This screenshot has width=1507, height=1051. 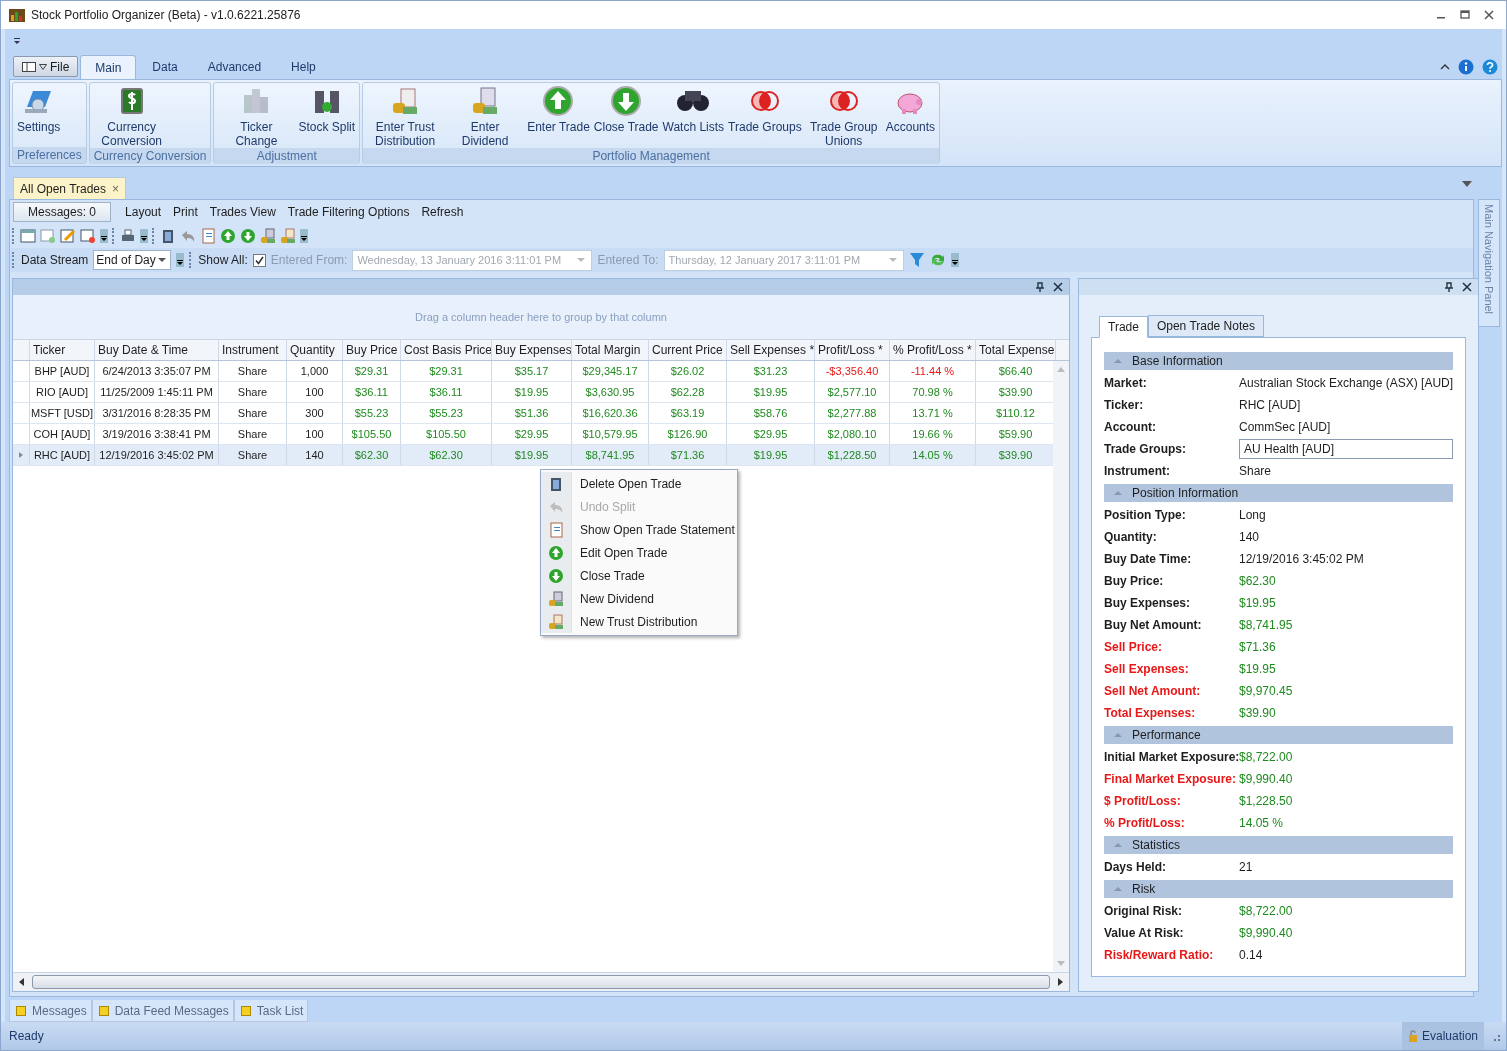 I want to click on ribbon-tab: Main, so click(x=108, y=67).